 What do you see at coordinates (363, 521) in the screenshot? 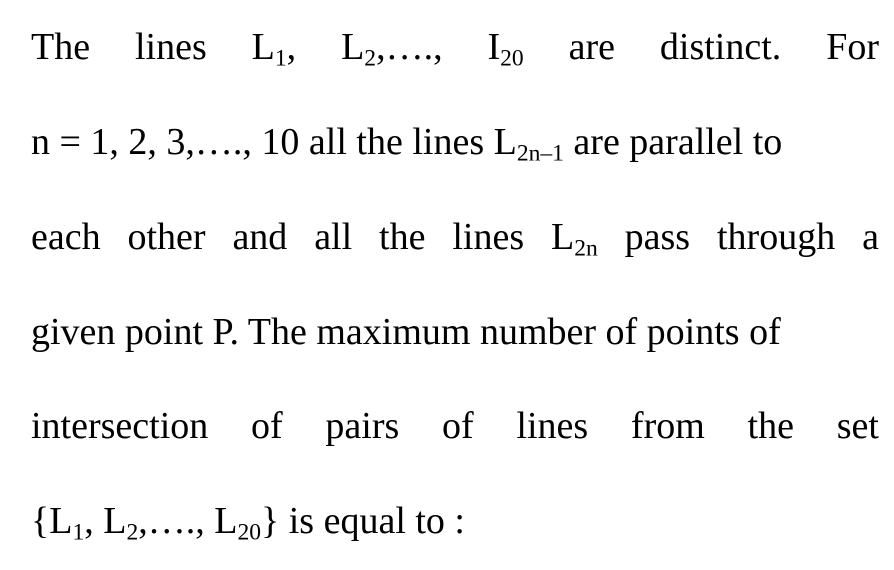
I see `text-run: } is equal to :` at bounding box center [363, 521].